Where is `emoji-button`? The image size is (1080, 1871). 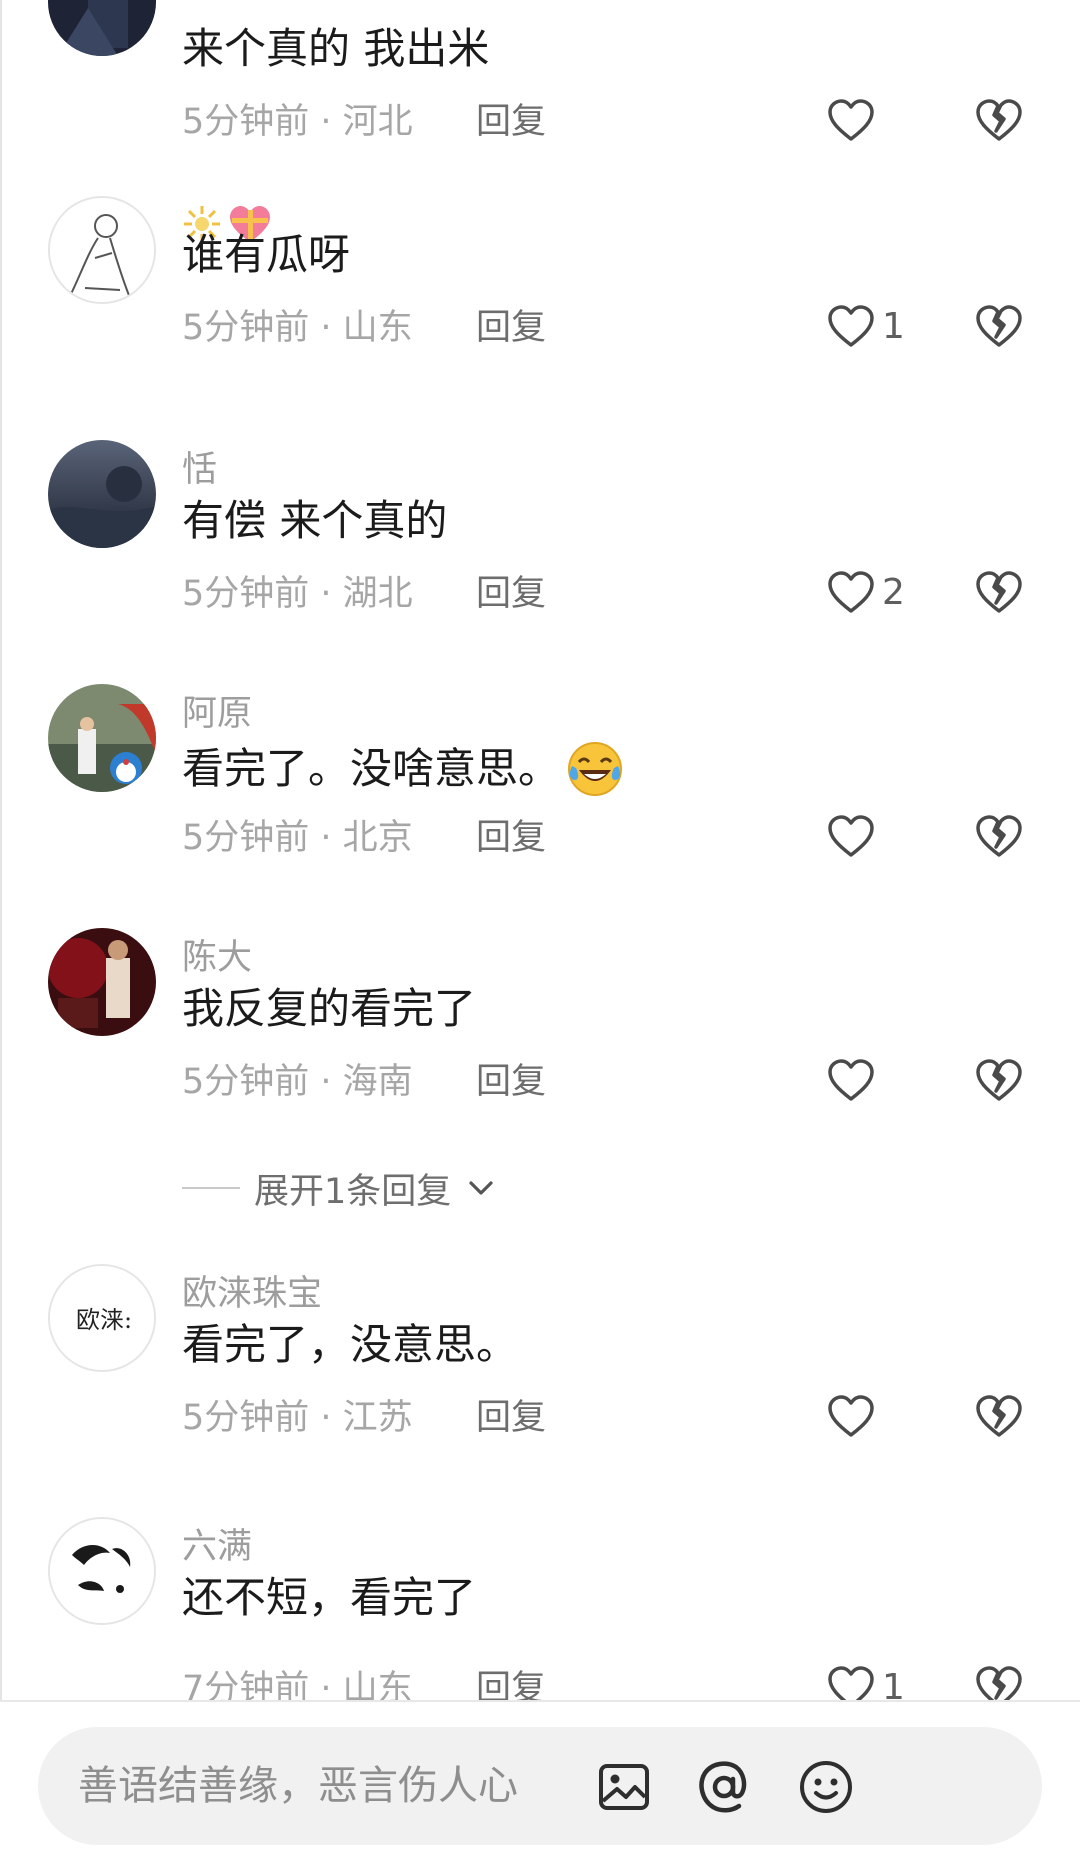
emoji-button is located at coordinates (826, 1787).